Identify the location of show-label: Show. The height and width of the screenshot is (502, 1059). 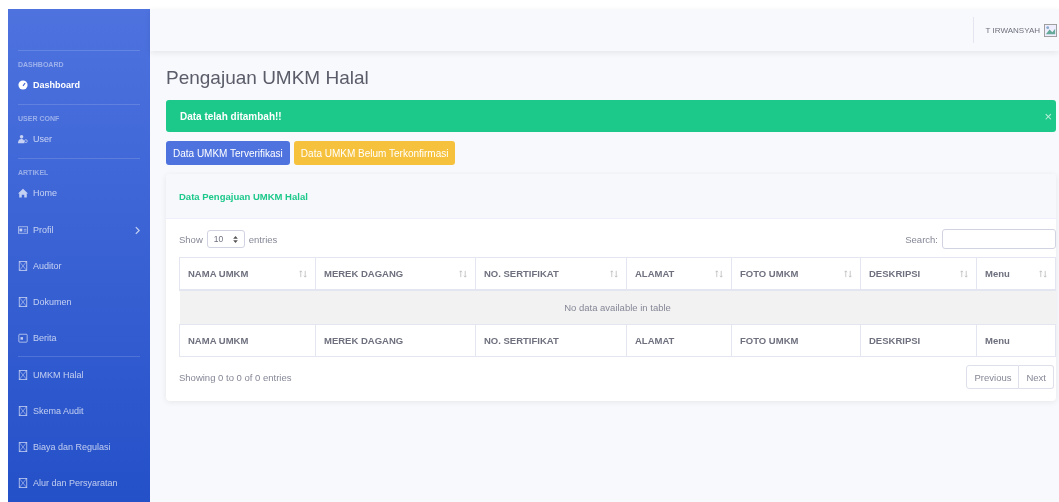
(191, 239).